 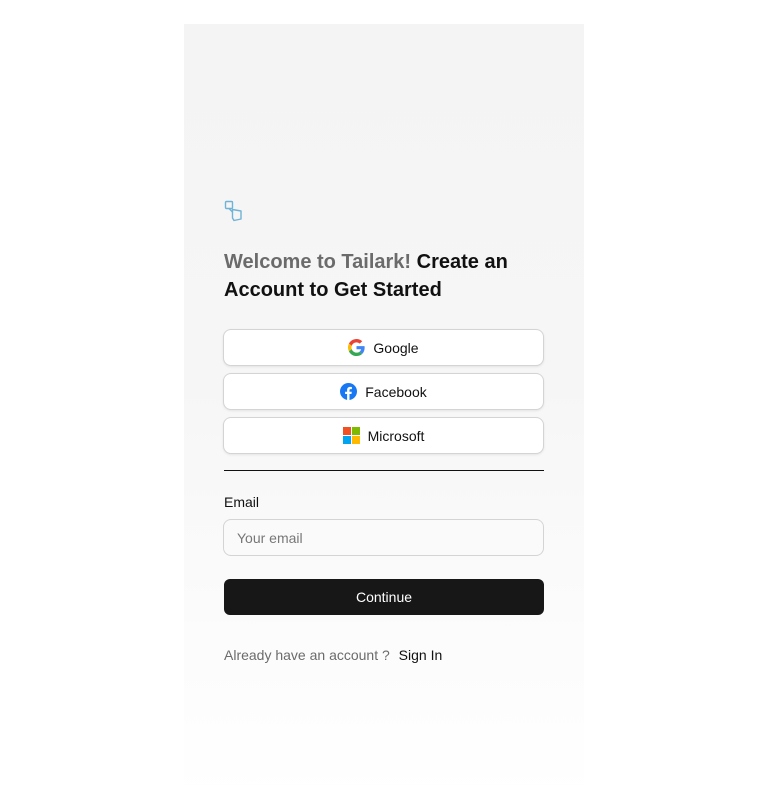 I want to click on continue-button: Continue, so click(x=384, y=597).